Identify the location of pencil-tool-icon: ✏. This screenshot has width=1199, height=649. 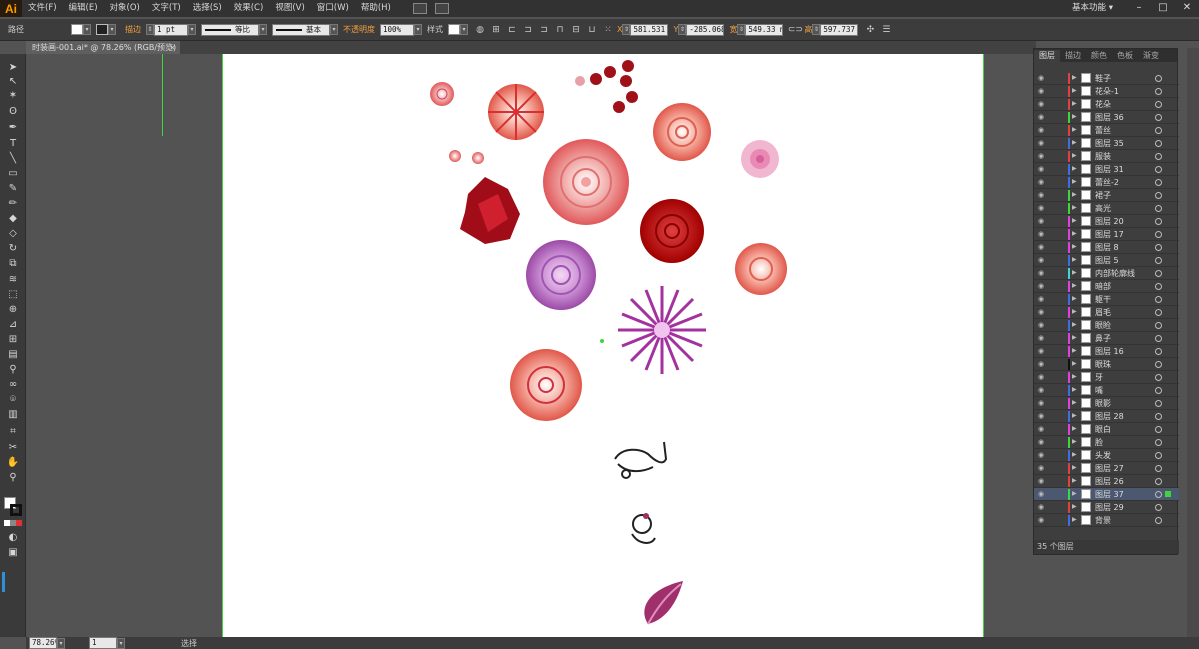
(13, 203).